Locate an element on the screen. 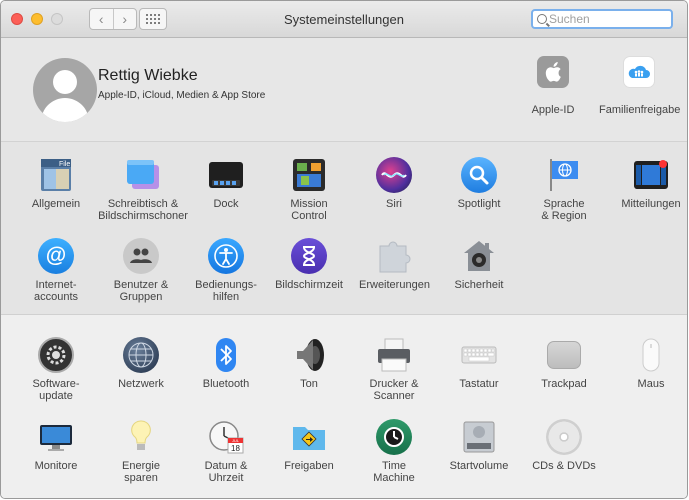 The height and width of the screenshot is (500, 689). hourglass-icon is located at coordinates (309, 256).